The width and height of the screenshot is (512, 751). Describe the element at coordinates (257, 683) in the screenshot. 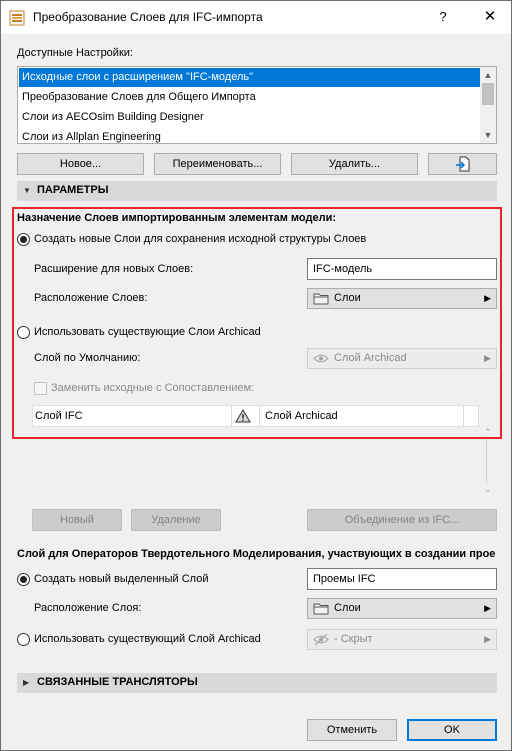

I see `related-translators-header: ▶ СВЯЗАННЫЕ ТРАНСЛЯТОРЫ` at that location.